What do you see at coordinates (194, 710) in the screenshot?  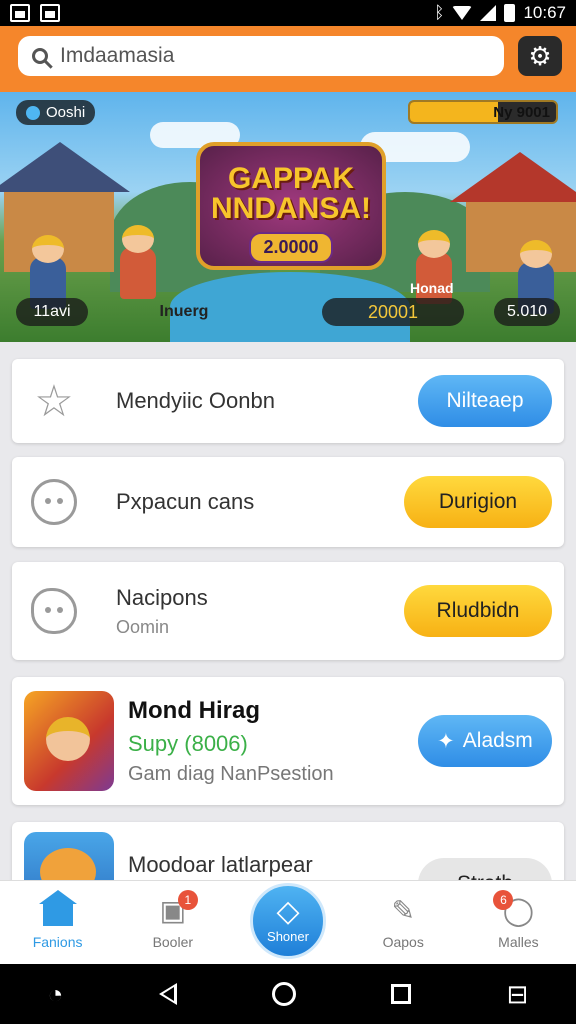 I see `card-title: Mond Hirag` at bounding box center [194, 710].